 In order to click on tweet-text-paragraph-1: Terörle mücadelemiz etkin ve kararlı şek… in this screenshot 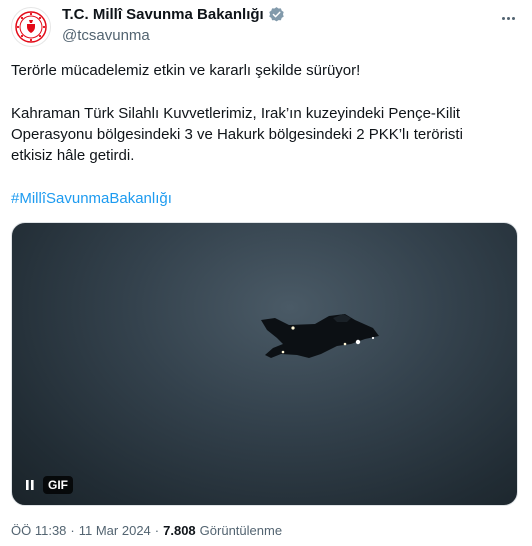, I will do `click(186, 70)`.